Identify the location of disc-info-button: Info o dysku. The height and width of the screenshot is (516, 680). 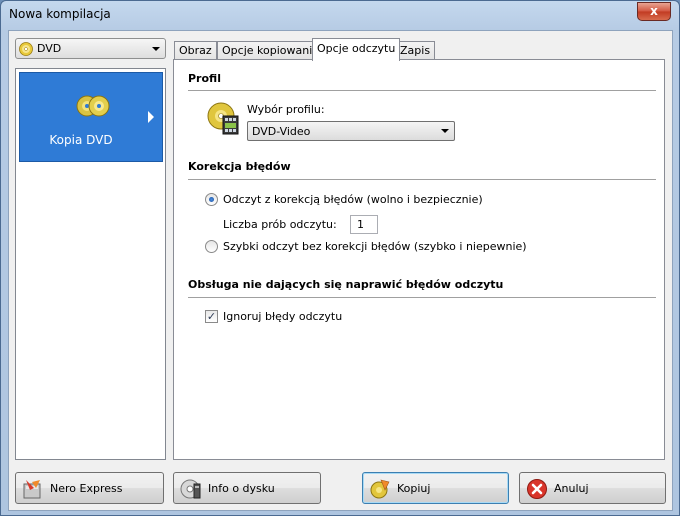
(247, 488).